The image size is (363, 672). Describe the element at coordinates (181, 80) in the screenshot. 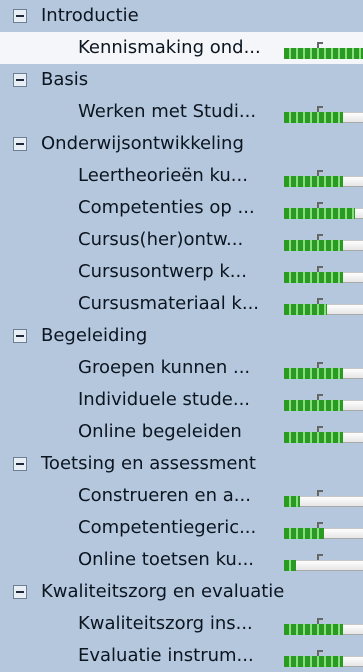

I see `tree-group-row: Basis` at that location.